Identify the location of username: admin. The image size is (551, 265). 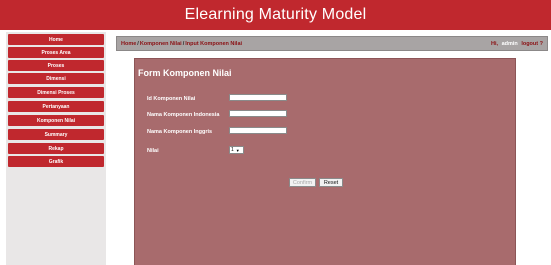
(509, 43).